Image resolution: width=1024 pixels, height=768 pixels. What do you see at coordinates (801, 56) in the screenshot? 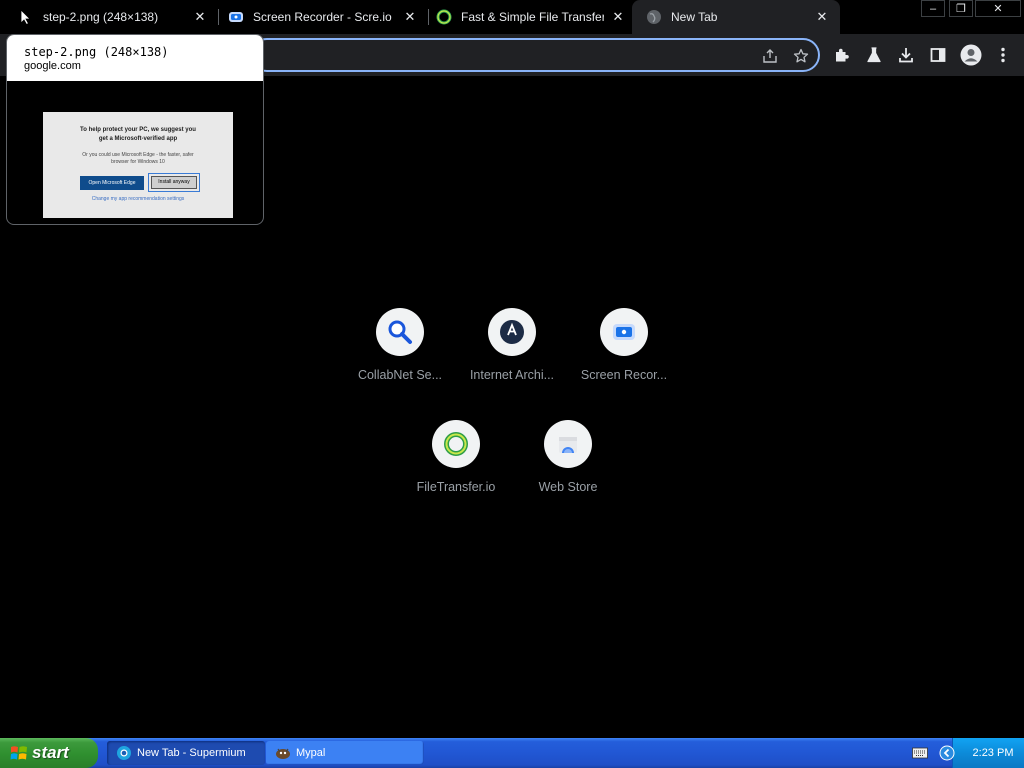
I see `bookmark-star-icon` at bounding box center [801, 56].